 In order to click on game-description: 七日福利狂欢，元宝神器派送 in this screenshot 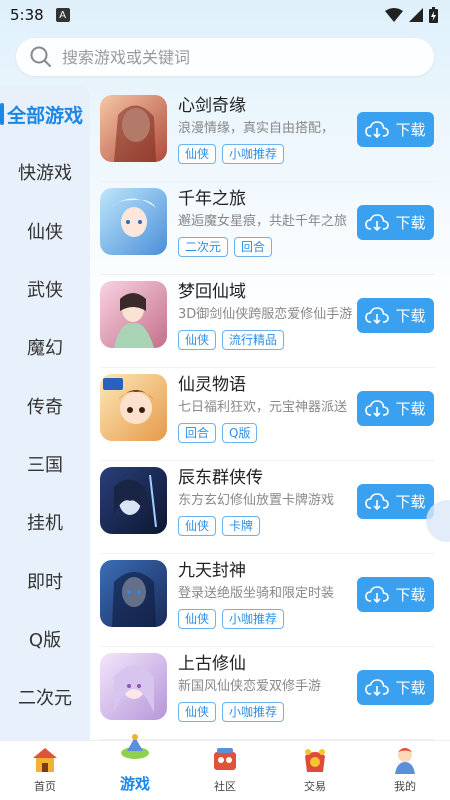, I will do `click(263, 407)`.